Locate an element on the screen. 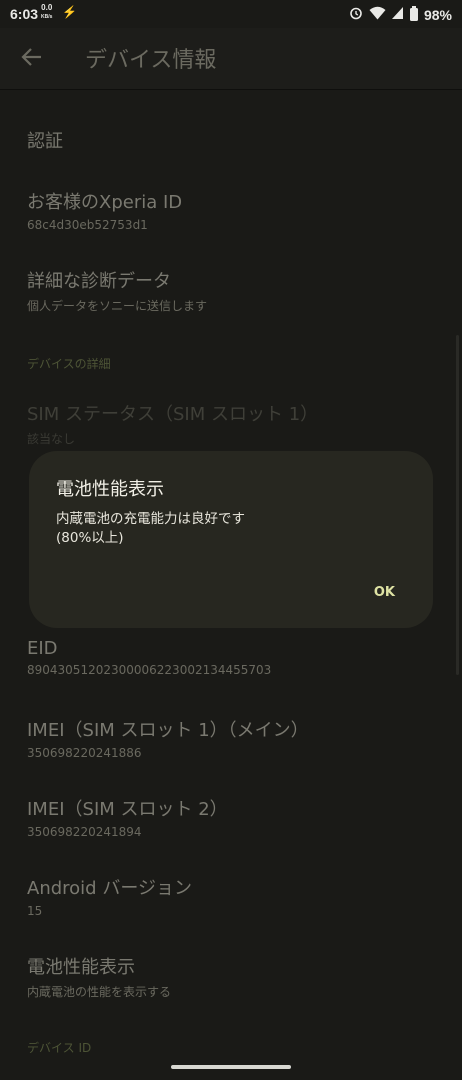 This screenshot has height=1080, width=462. status-right-group: 98% is located at coordinates (400, 14).